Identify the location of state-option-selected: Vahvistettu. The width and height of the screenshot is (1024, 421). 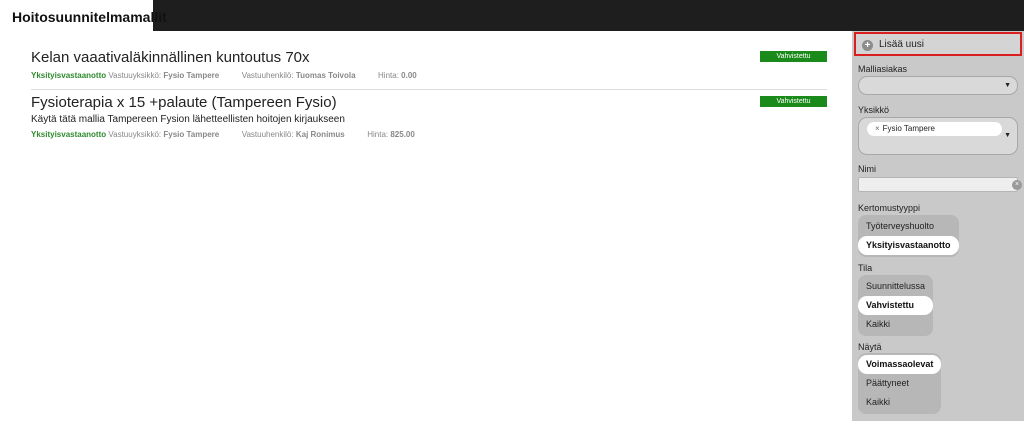
(896, 305).